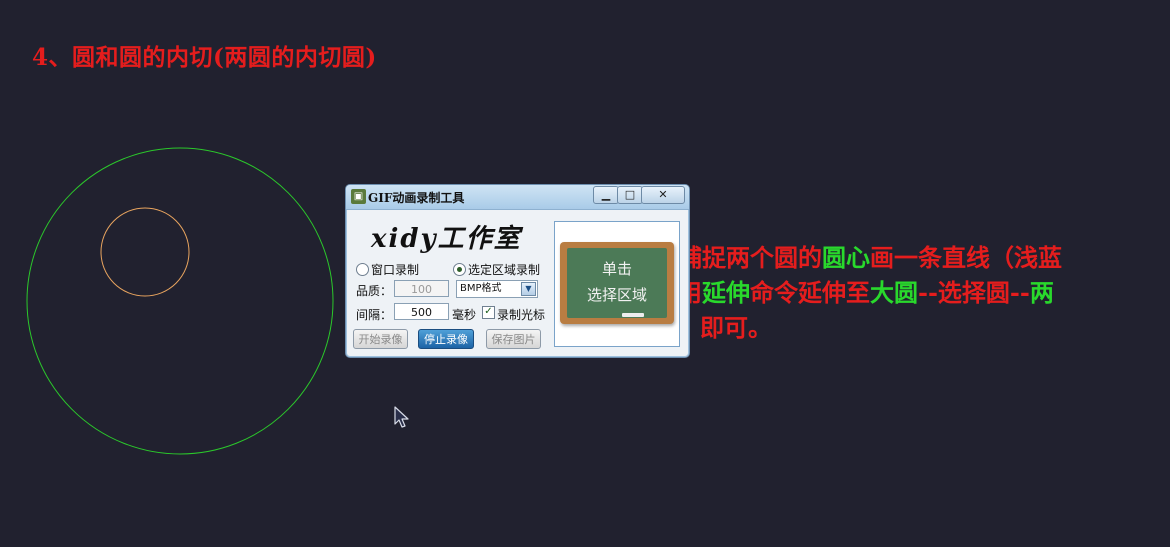  I want to click on chalkboard-button: 单击 选择区域, so click(617, 283).